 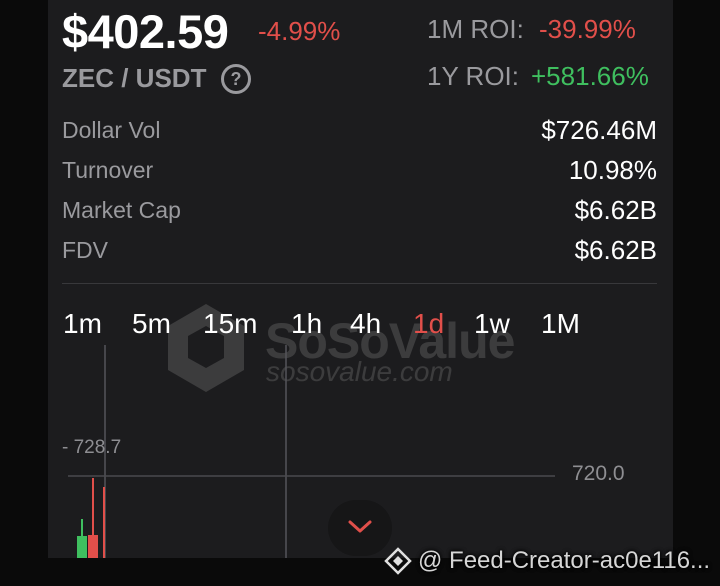 I want to click on stat-label-turnover: Turnover, so click(x=108, y=170).